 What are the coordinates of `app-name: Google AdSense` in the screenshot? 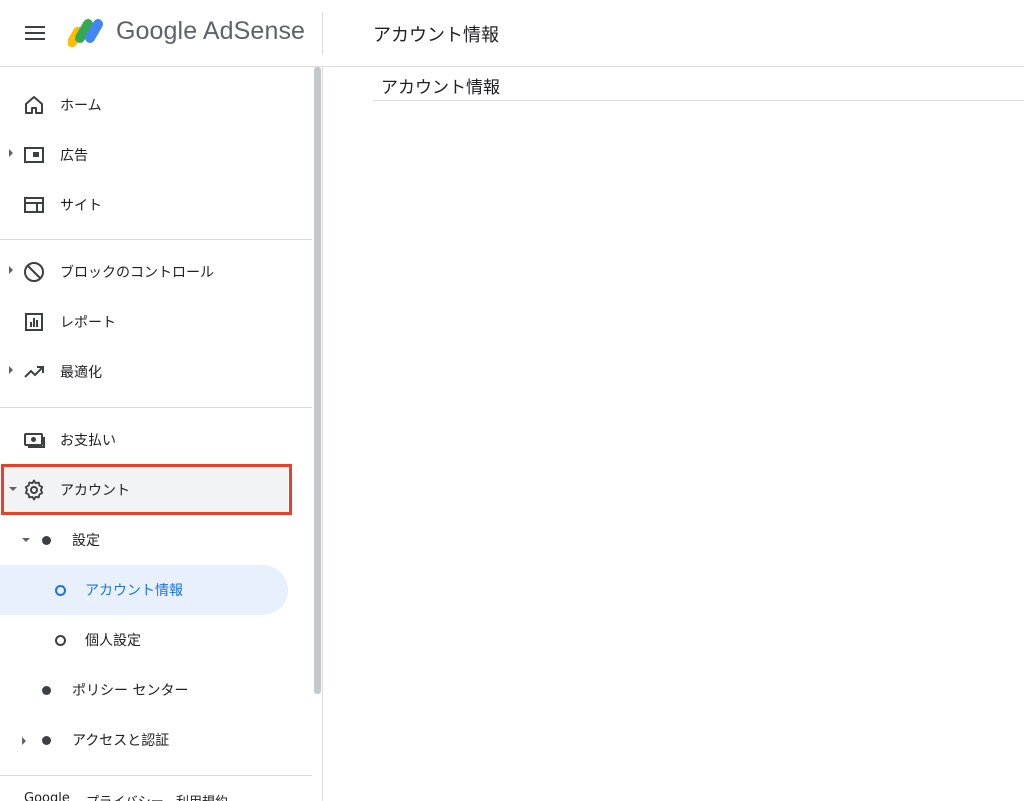 It's located at (210, 31).